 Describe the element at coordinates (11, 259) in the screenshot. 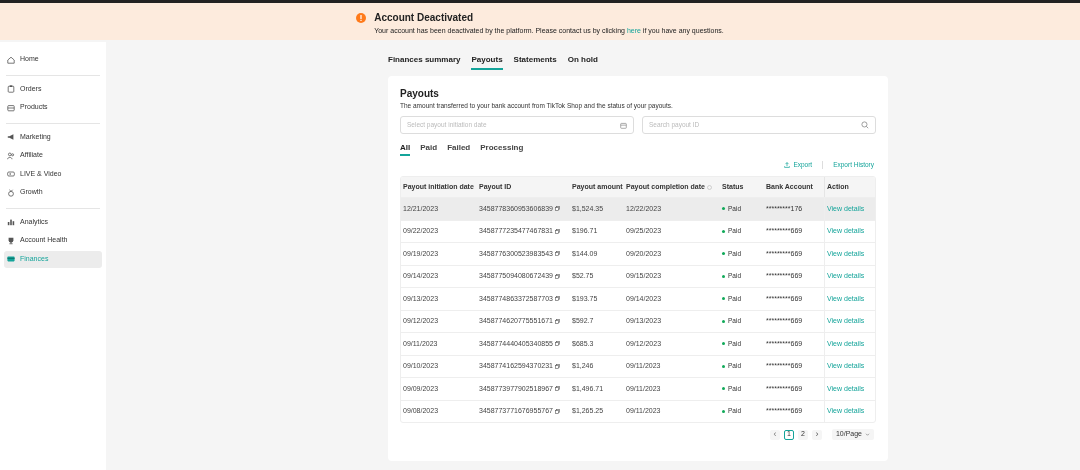

I see `card-icon` at that location.